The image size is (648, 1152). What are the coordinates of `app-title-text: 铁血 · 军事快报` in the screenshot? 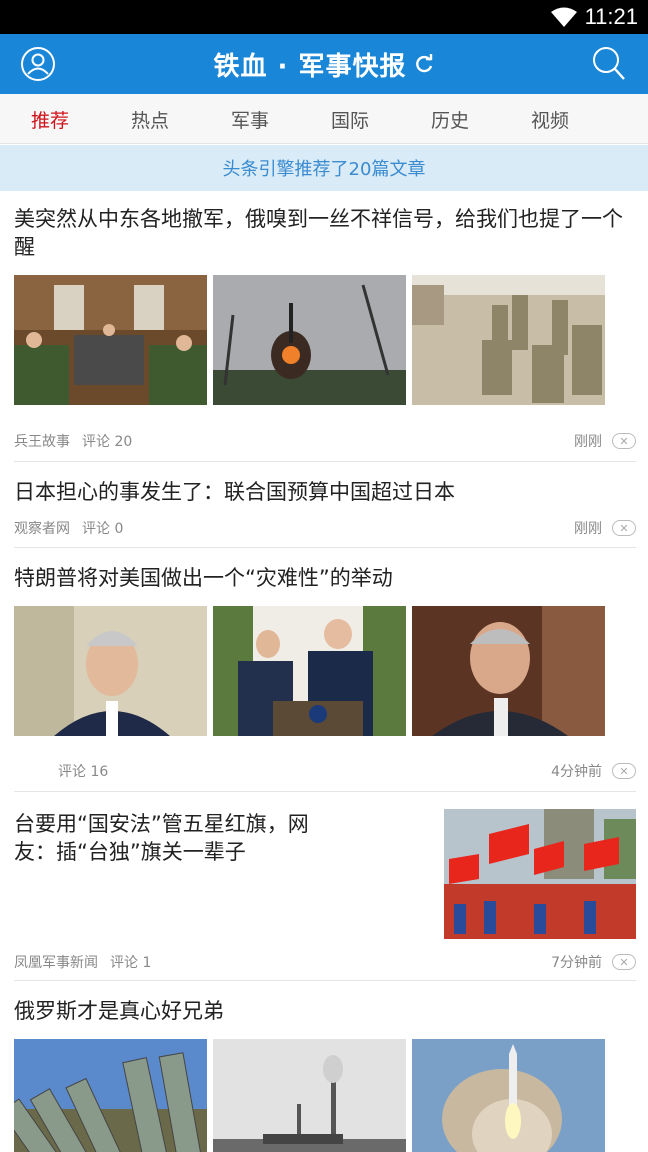 It's located at (310, 66).